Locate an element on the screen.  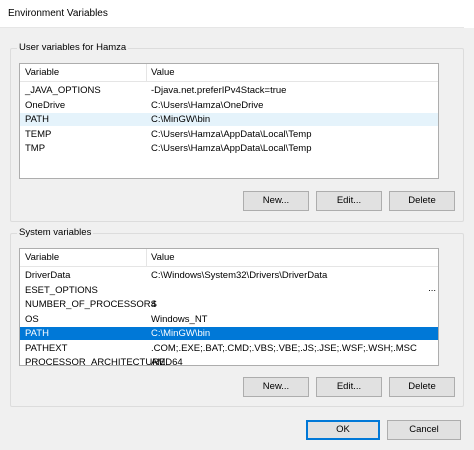
user-header-separator is located at coordinates (146, 73).